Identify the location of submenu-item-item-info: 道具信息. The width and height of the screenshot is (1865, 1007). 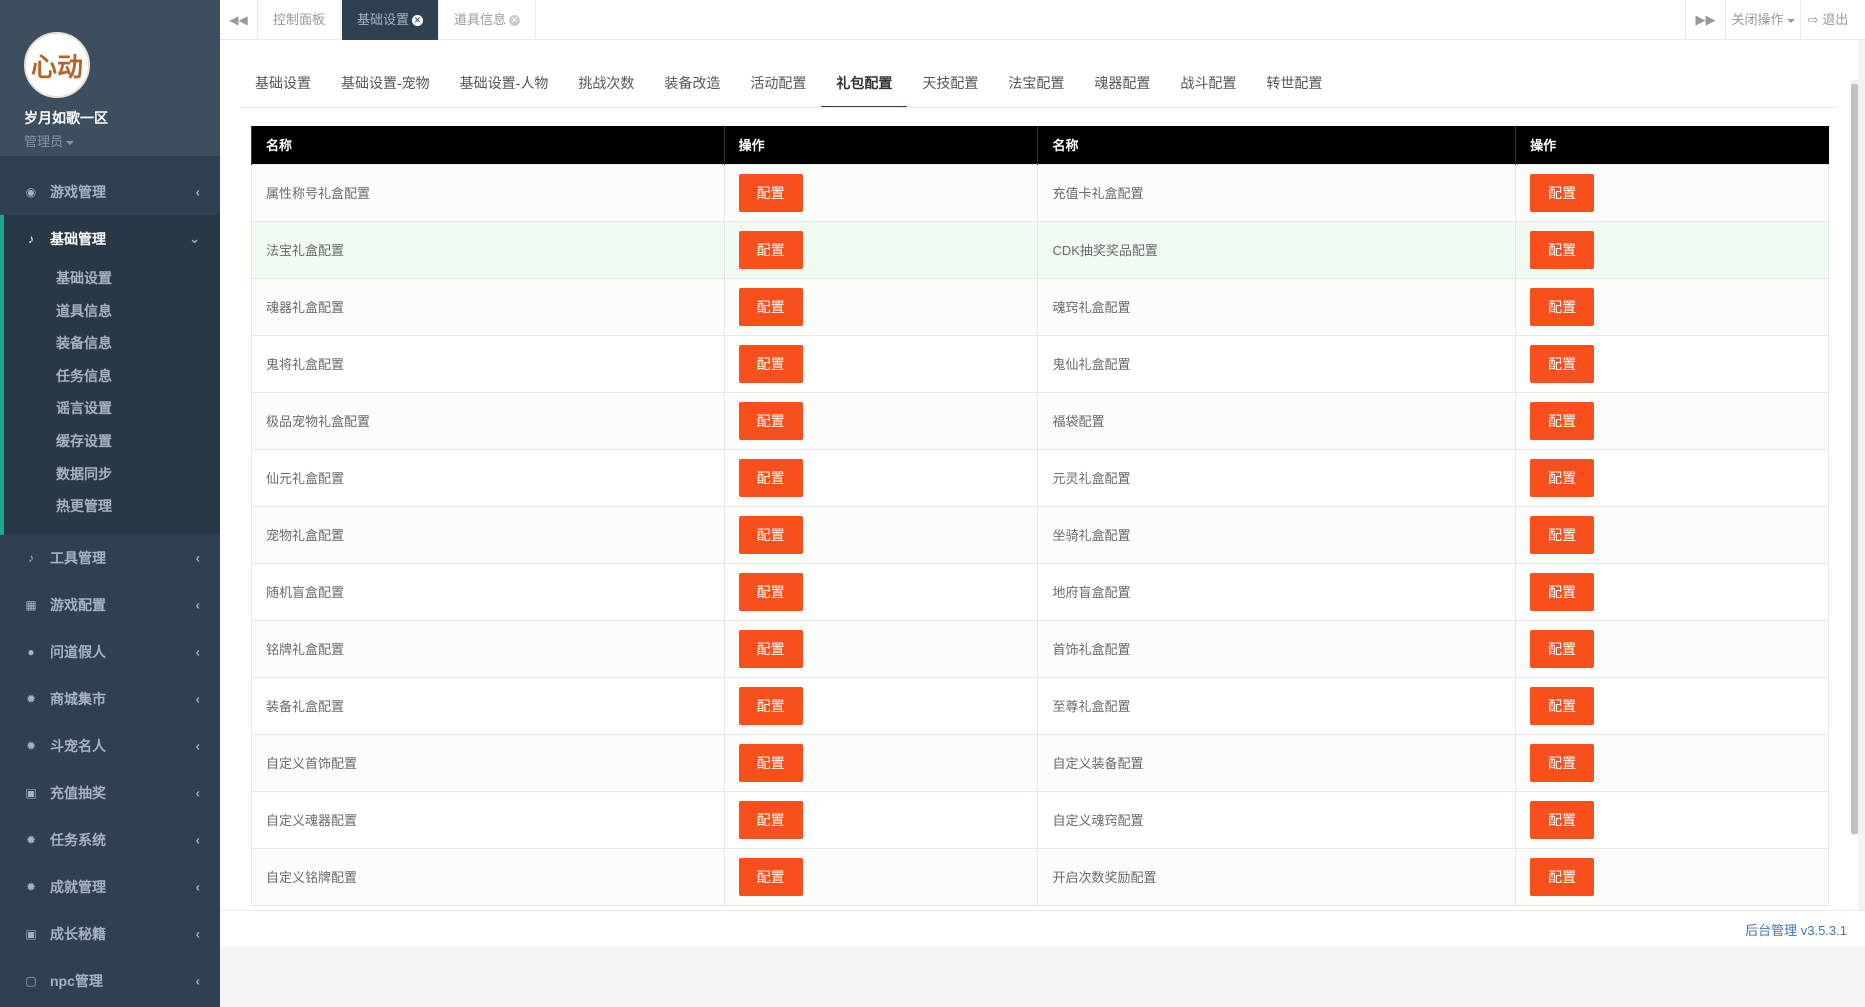
(112, 311).